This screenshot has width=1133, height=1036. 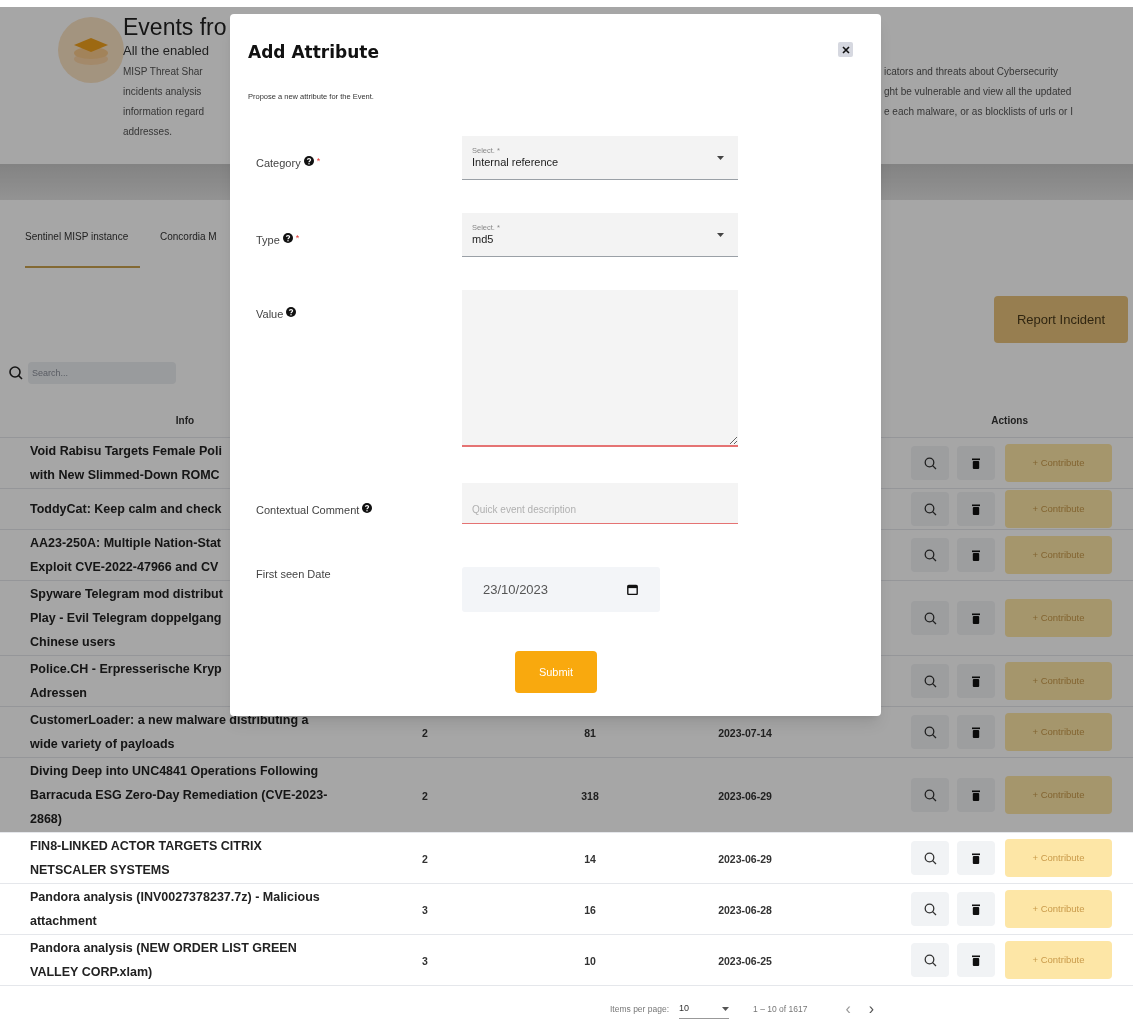 What do you see at coordinates (590, 961) in the screenshot?
I see `table-cell: 10` at bounding box center [590, 961].